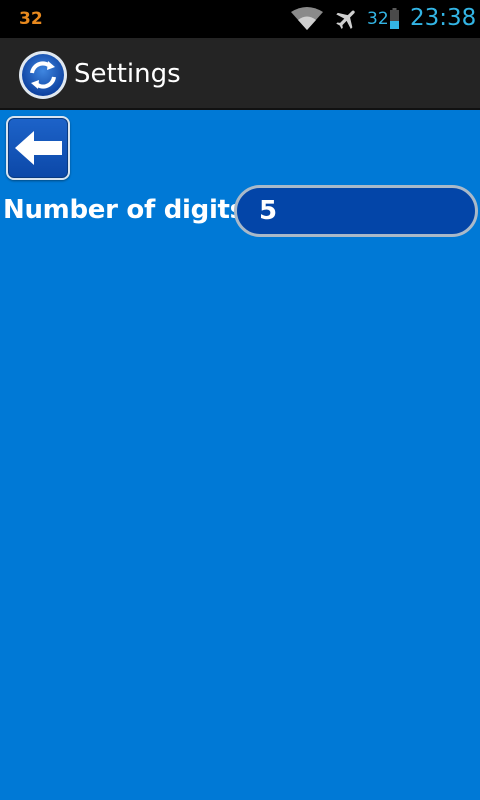  What do you see at coordinates (307, 18) in the screenshot?
I see `wifi-icon` at bounding box center [307, 18].